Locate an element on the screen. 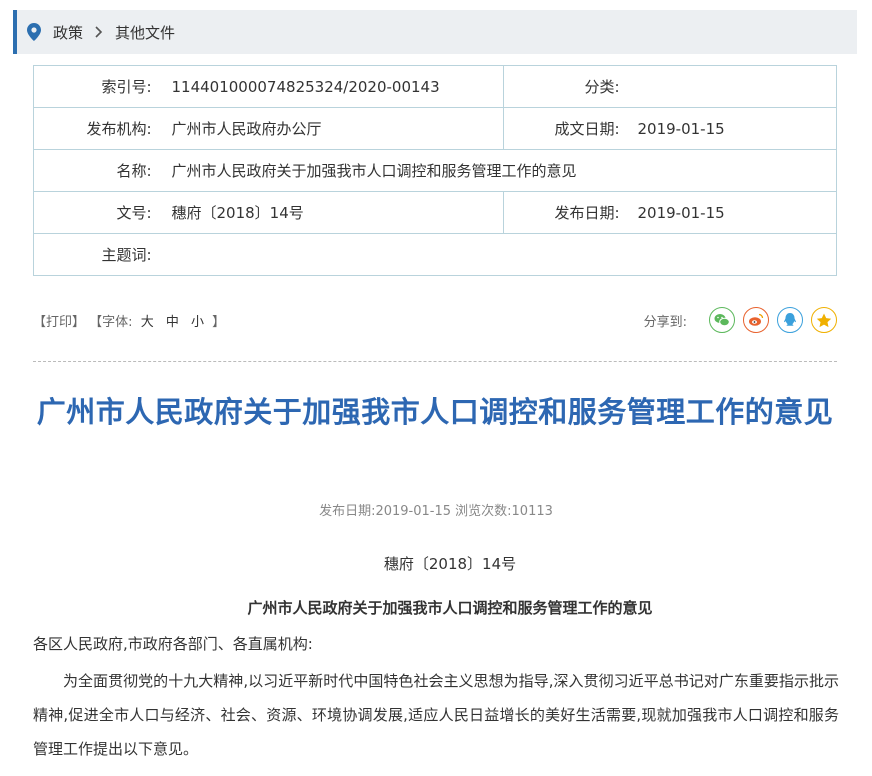  table-row: 索引号: 114401000074825324/2020-00143 分类: is located at coordinates (435, 86).